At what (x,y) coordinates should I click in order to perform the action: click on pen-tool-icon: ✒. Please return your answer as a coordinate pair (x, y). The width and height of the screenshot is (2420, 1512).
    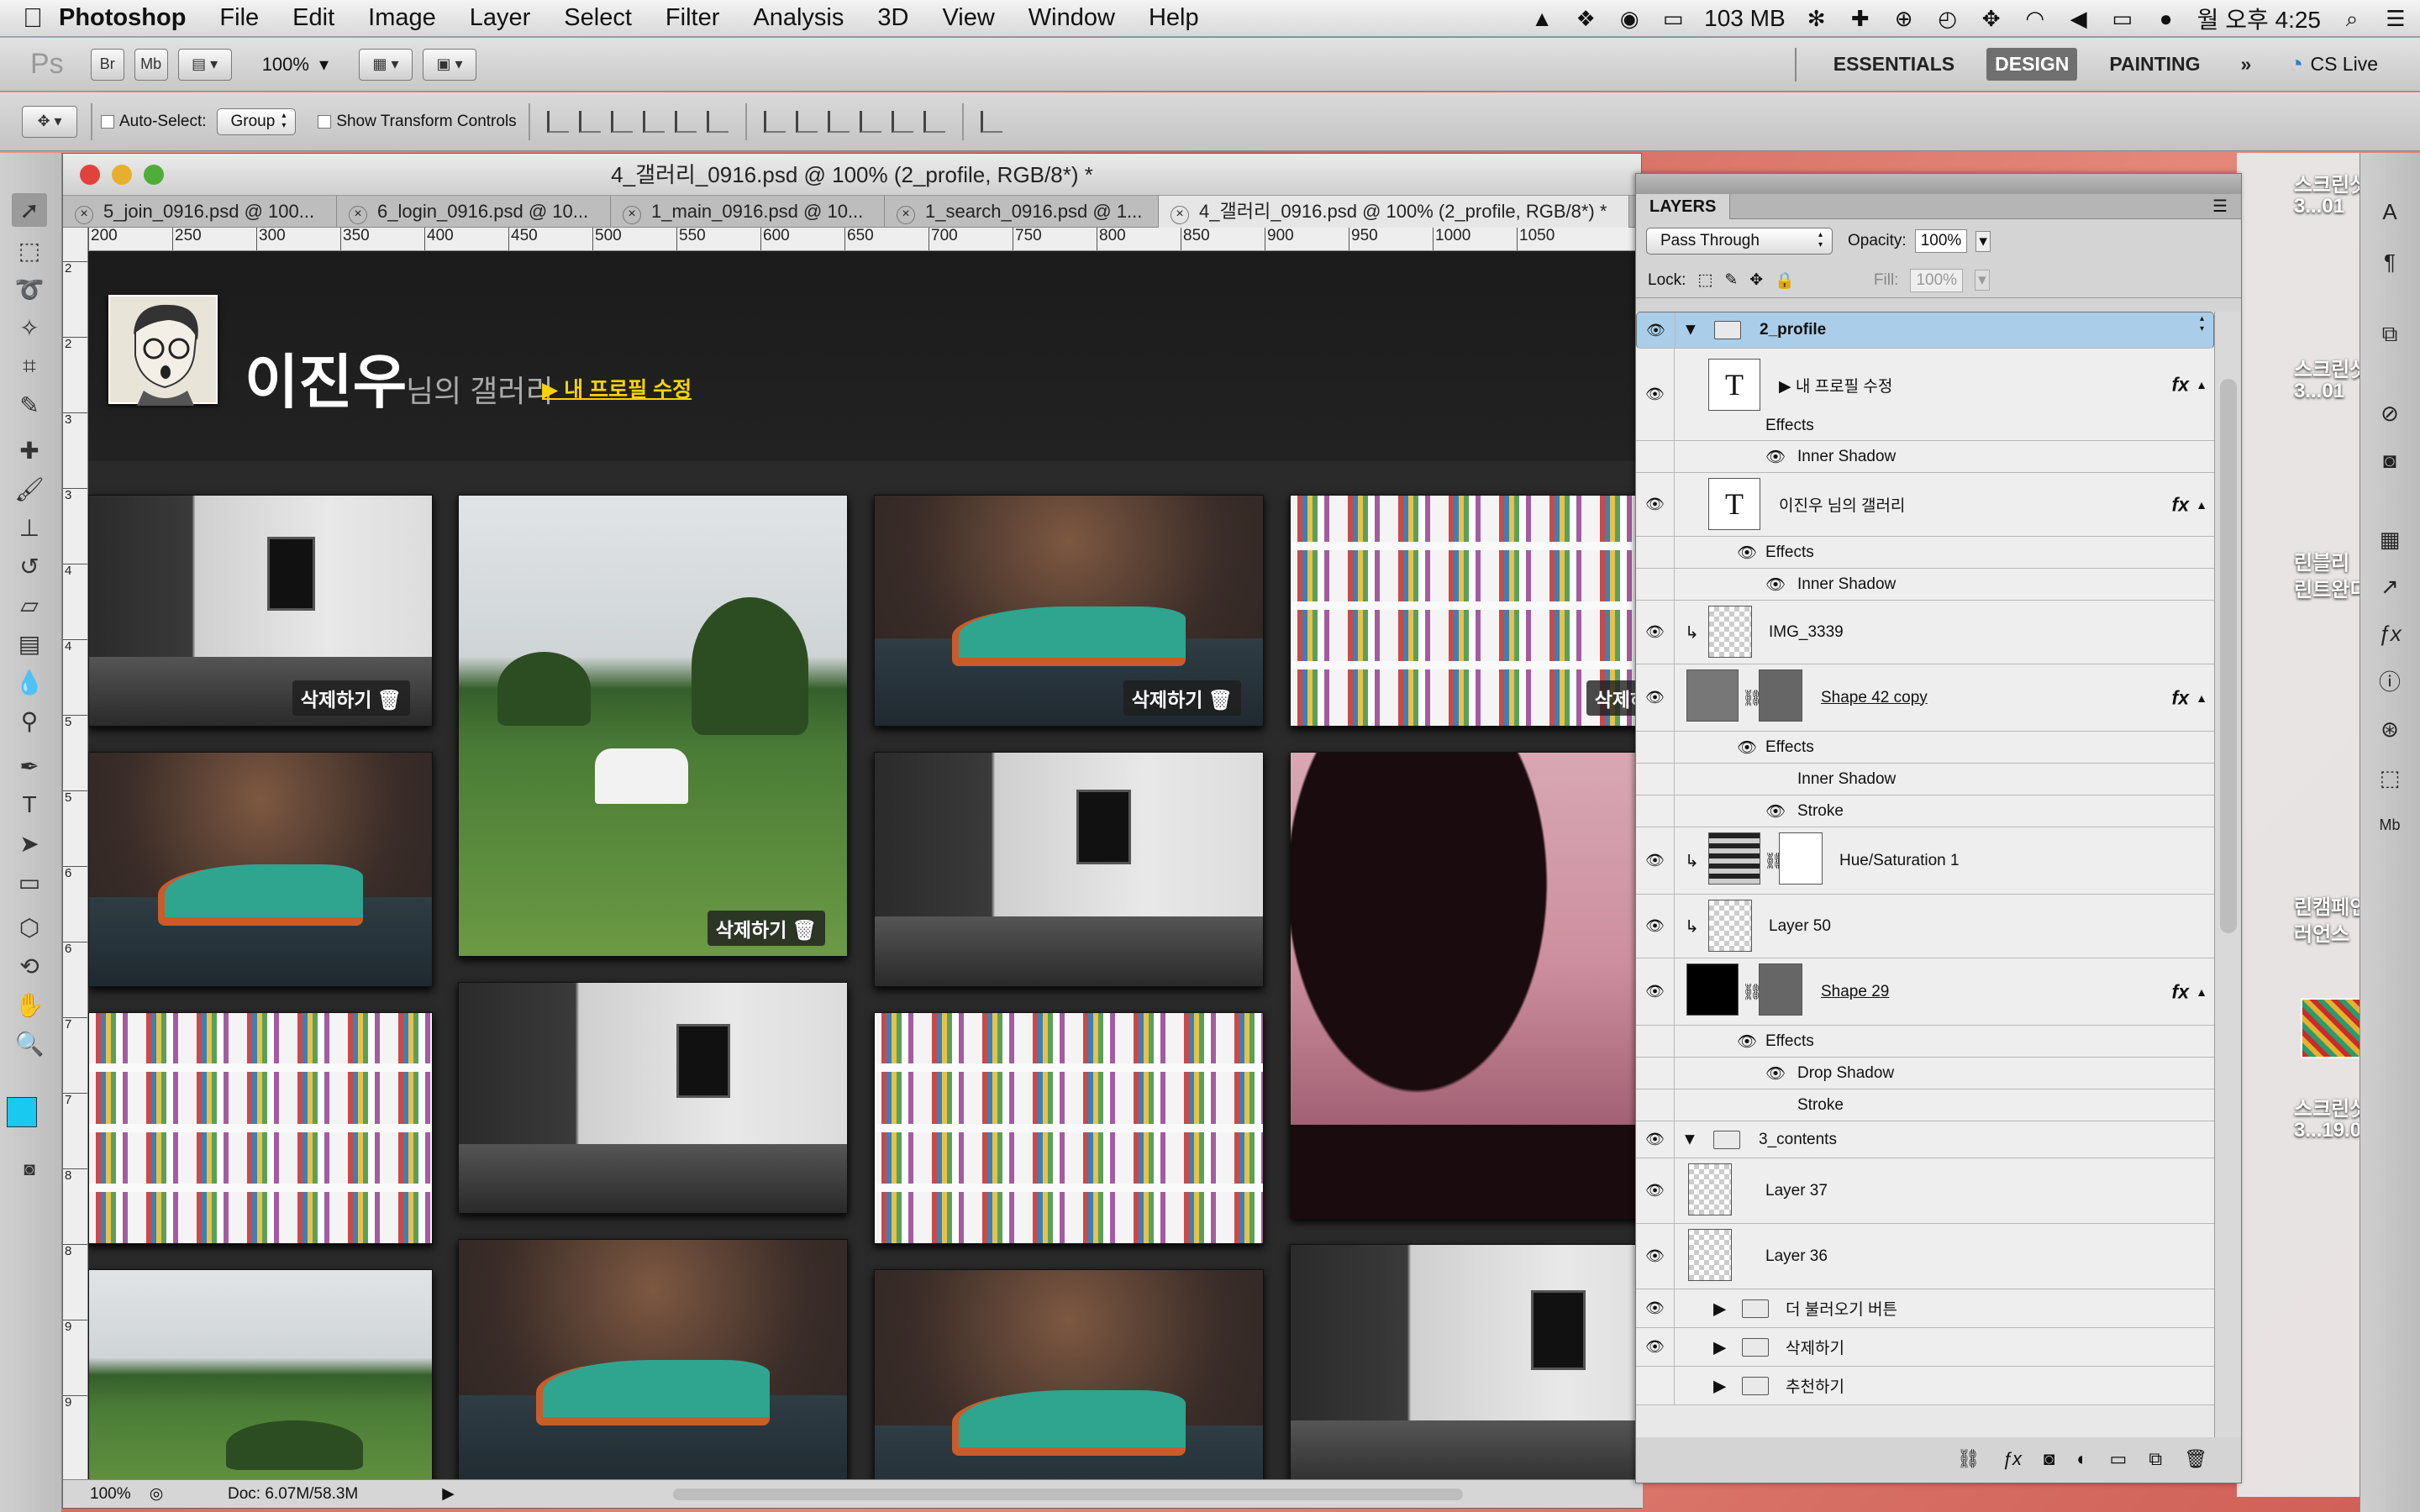
    Looking at the image, I should click on (29, 766).